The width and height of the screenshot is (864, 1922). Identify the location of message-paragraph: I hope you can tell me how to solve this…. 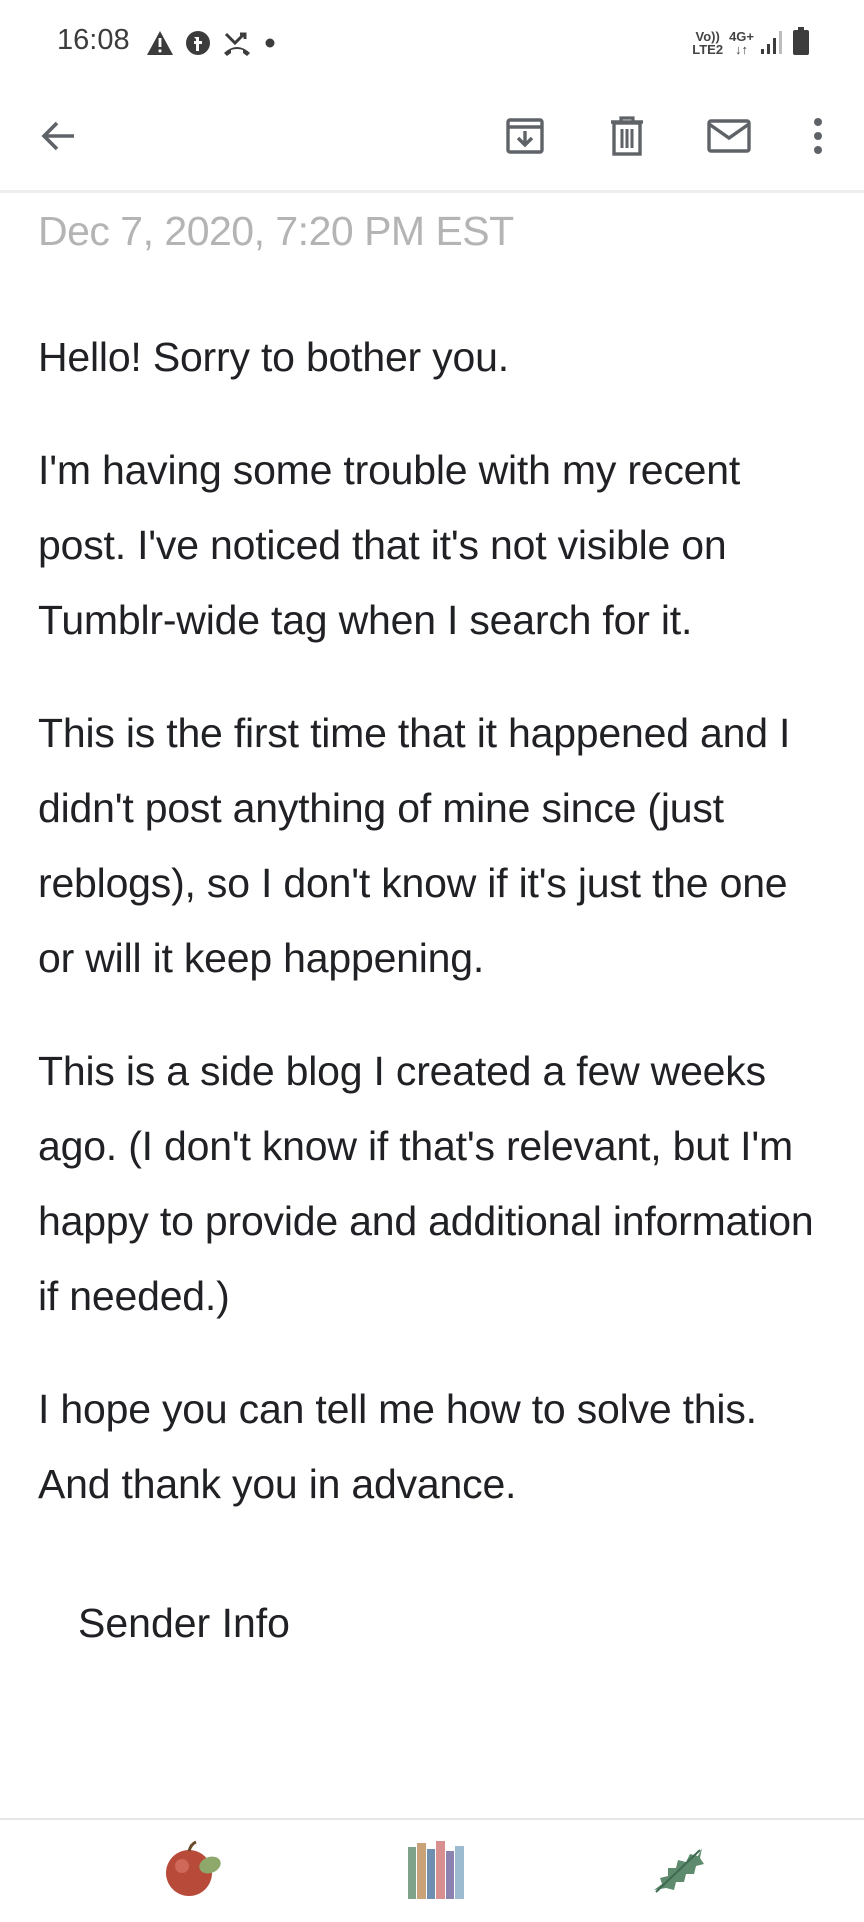
(397, 1446).